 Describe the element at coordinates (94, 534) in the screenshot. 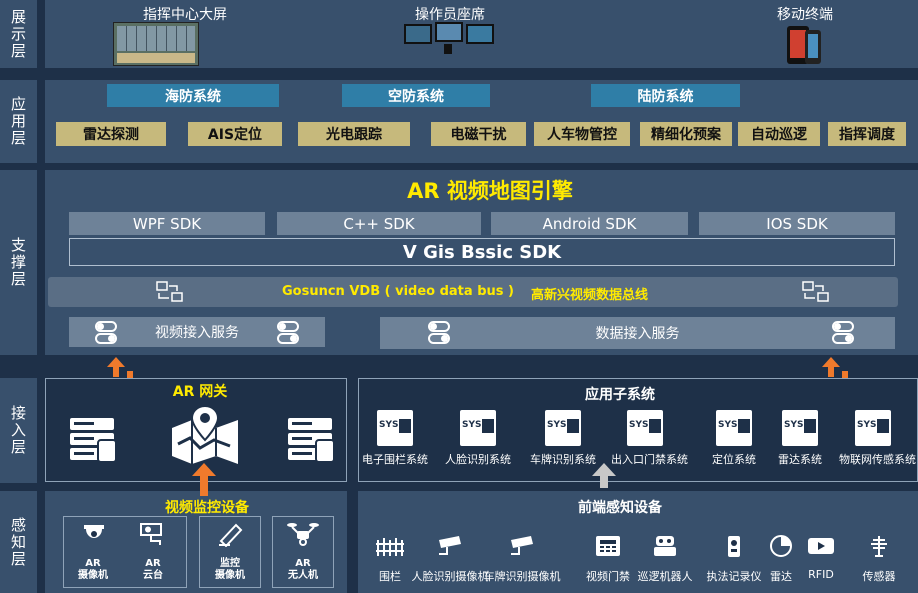

I see `dome-camera-icon` at that location.